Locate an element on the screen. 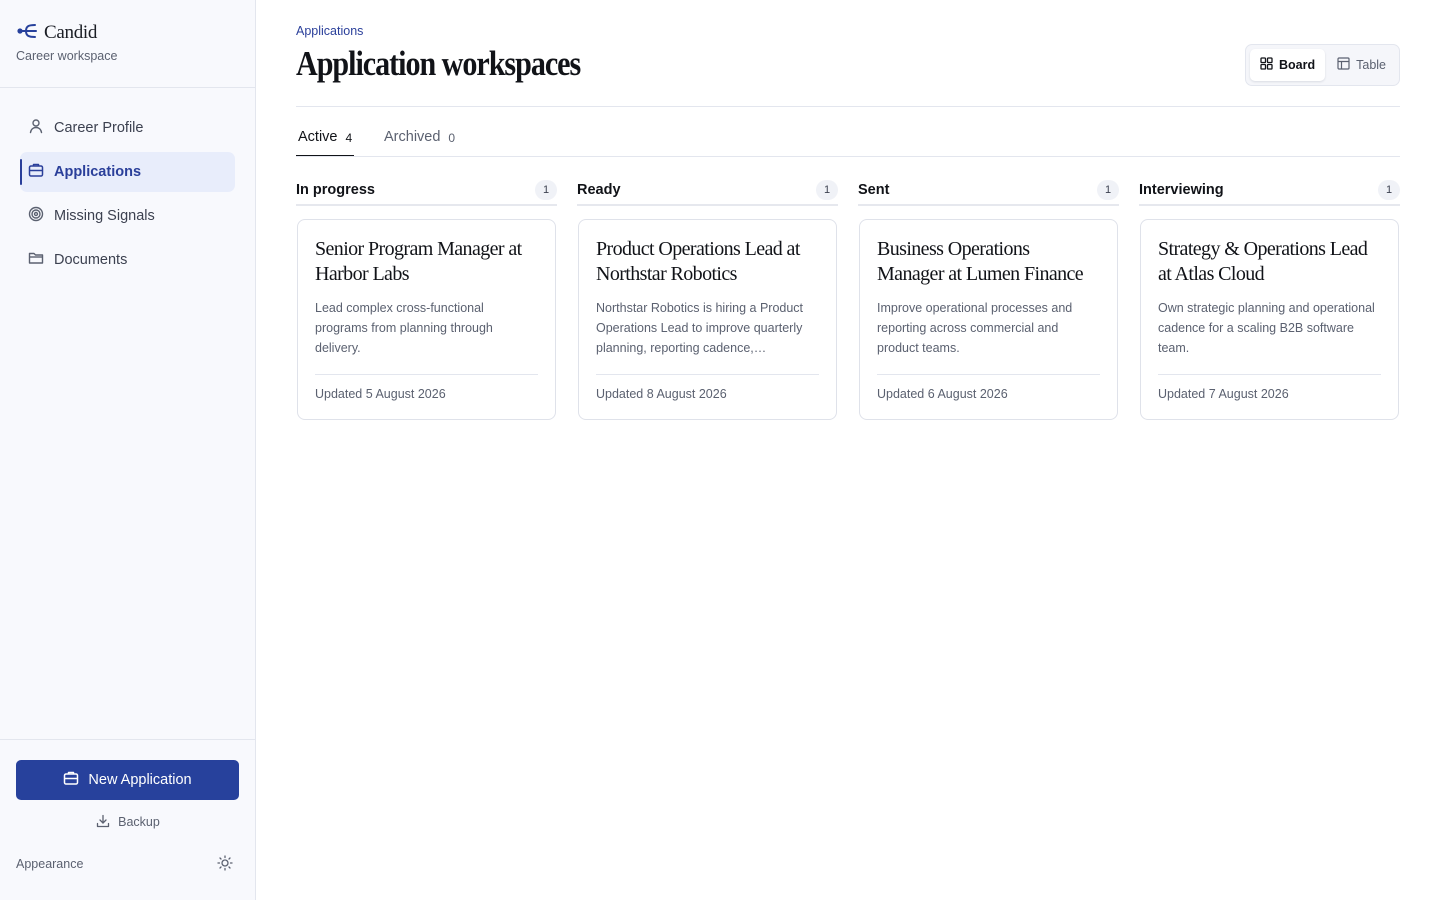  column-title: Sent is located at coordinates (874, 190).